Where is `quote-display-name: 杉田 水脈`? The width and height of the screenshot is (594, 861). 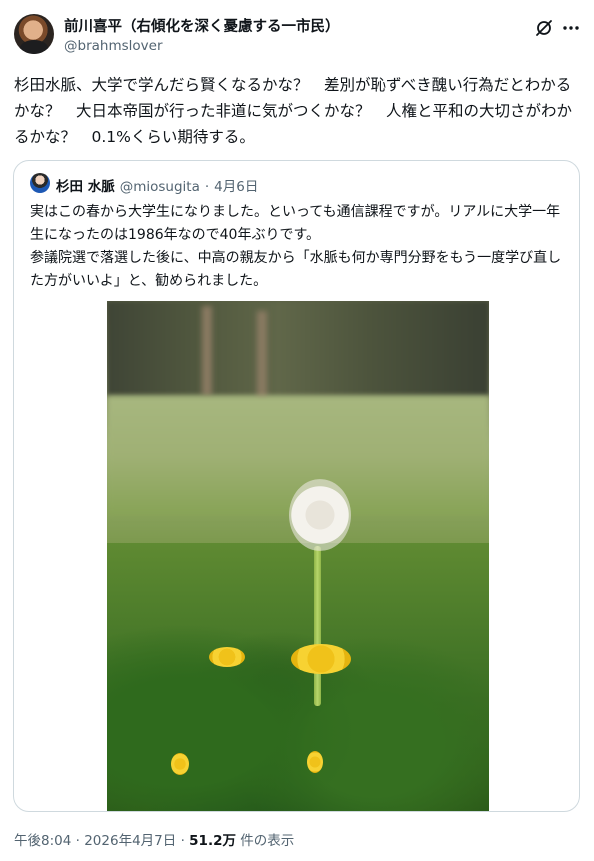
quote-display-name: 杉田 水脈 is located at coordinates (85, 187).